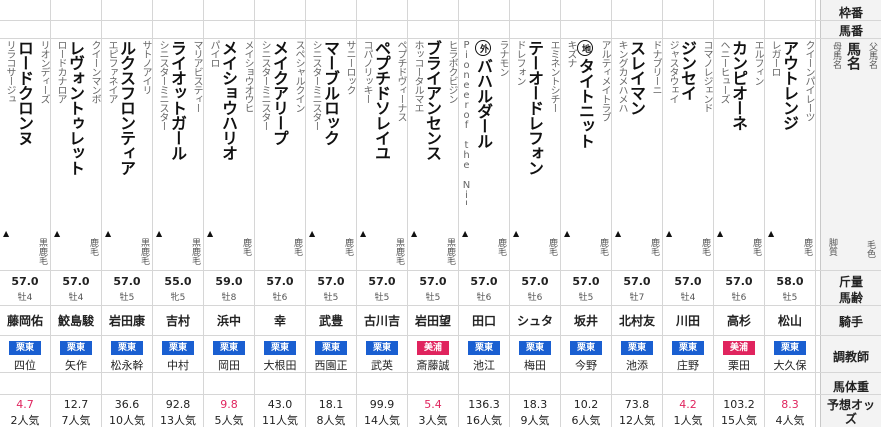 Image resolution: width=881 pixels, height=428 pixels. What do you see at coordinates (739, 320) in the screenshot?
I see `jockey-name: 高杉` at bounding box center [739, 320].